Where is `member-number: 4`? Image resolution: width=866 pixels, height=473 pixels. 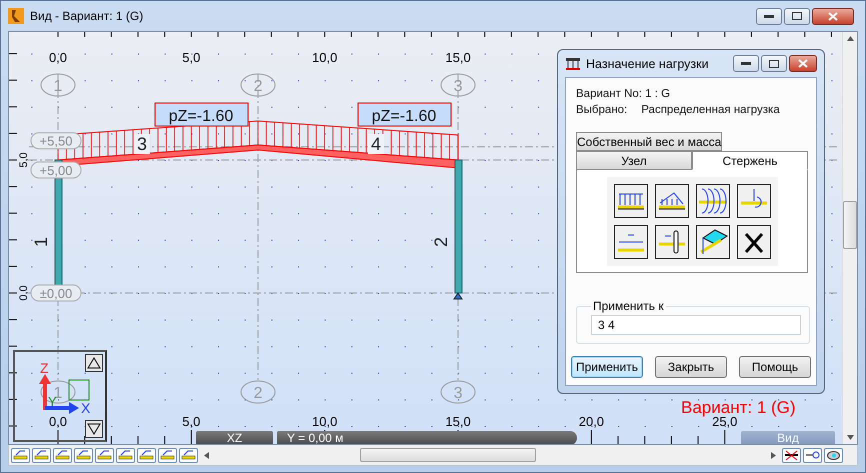
member-number: 4 is located at coordinates (376, 144).